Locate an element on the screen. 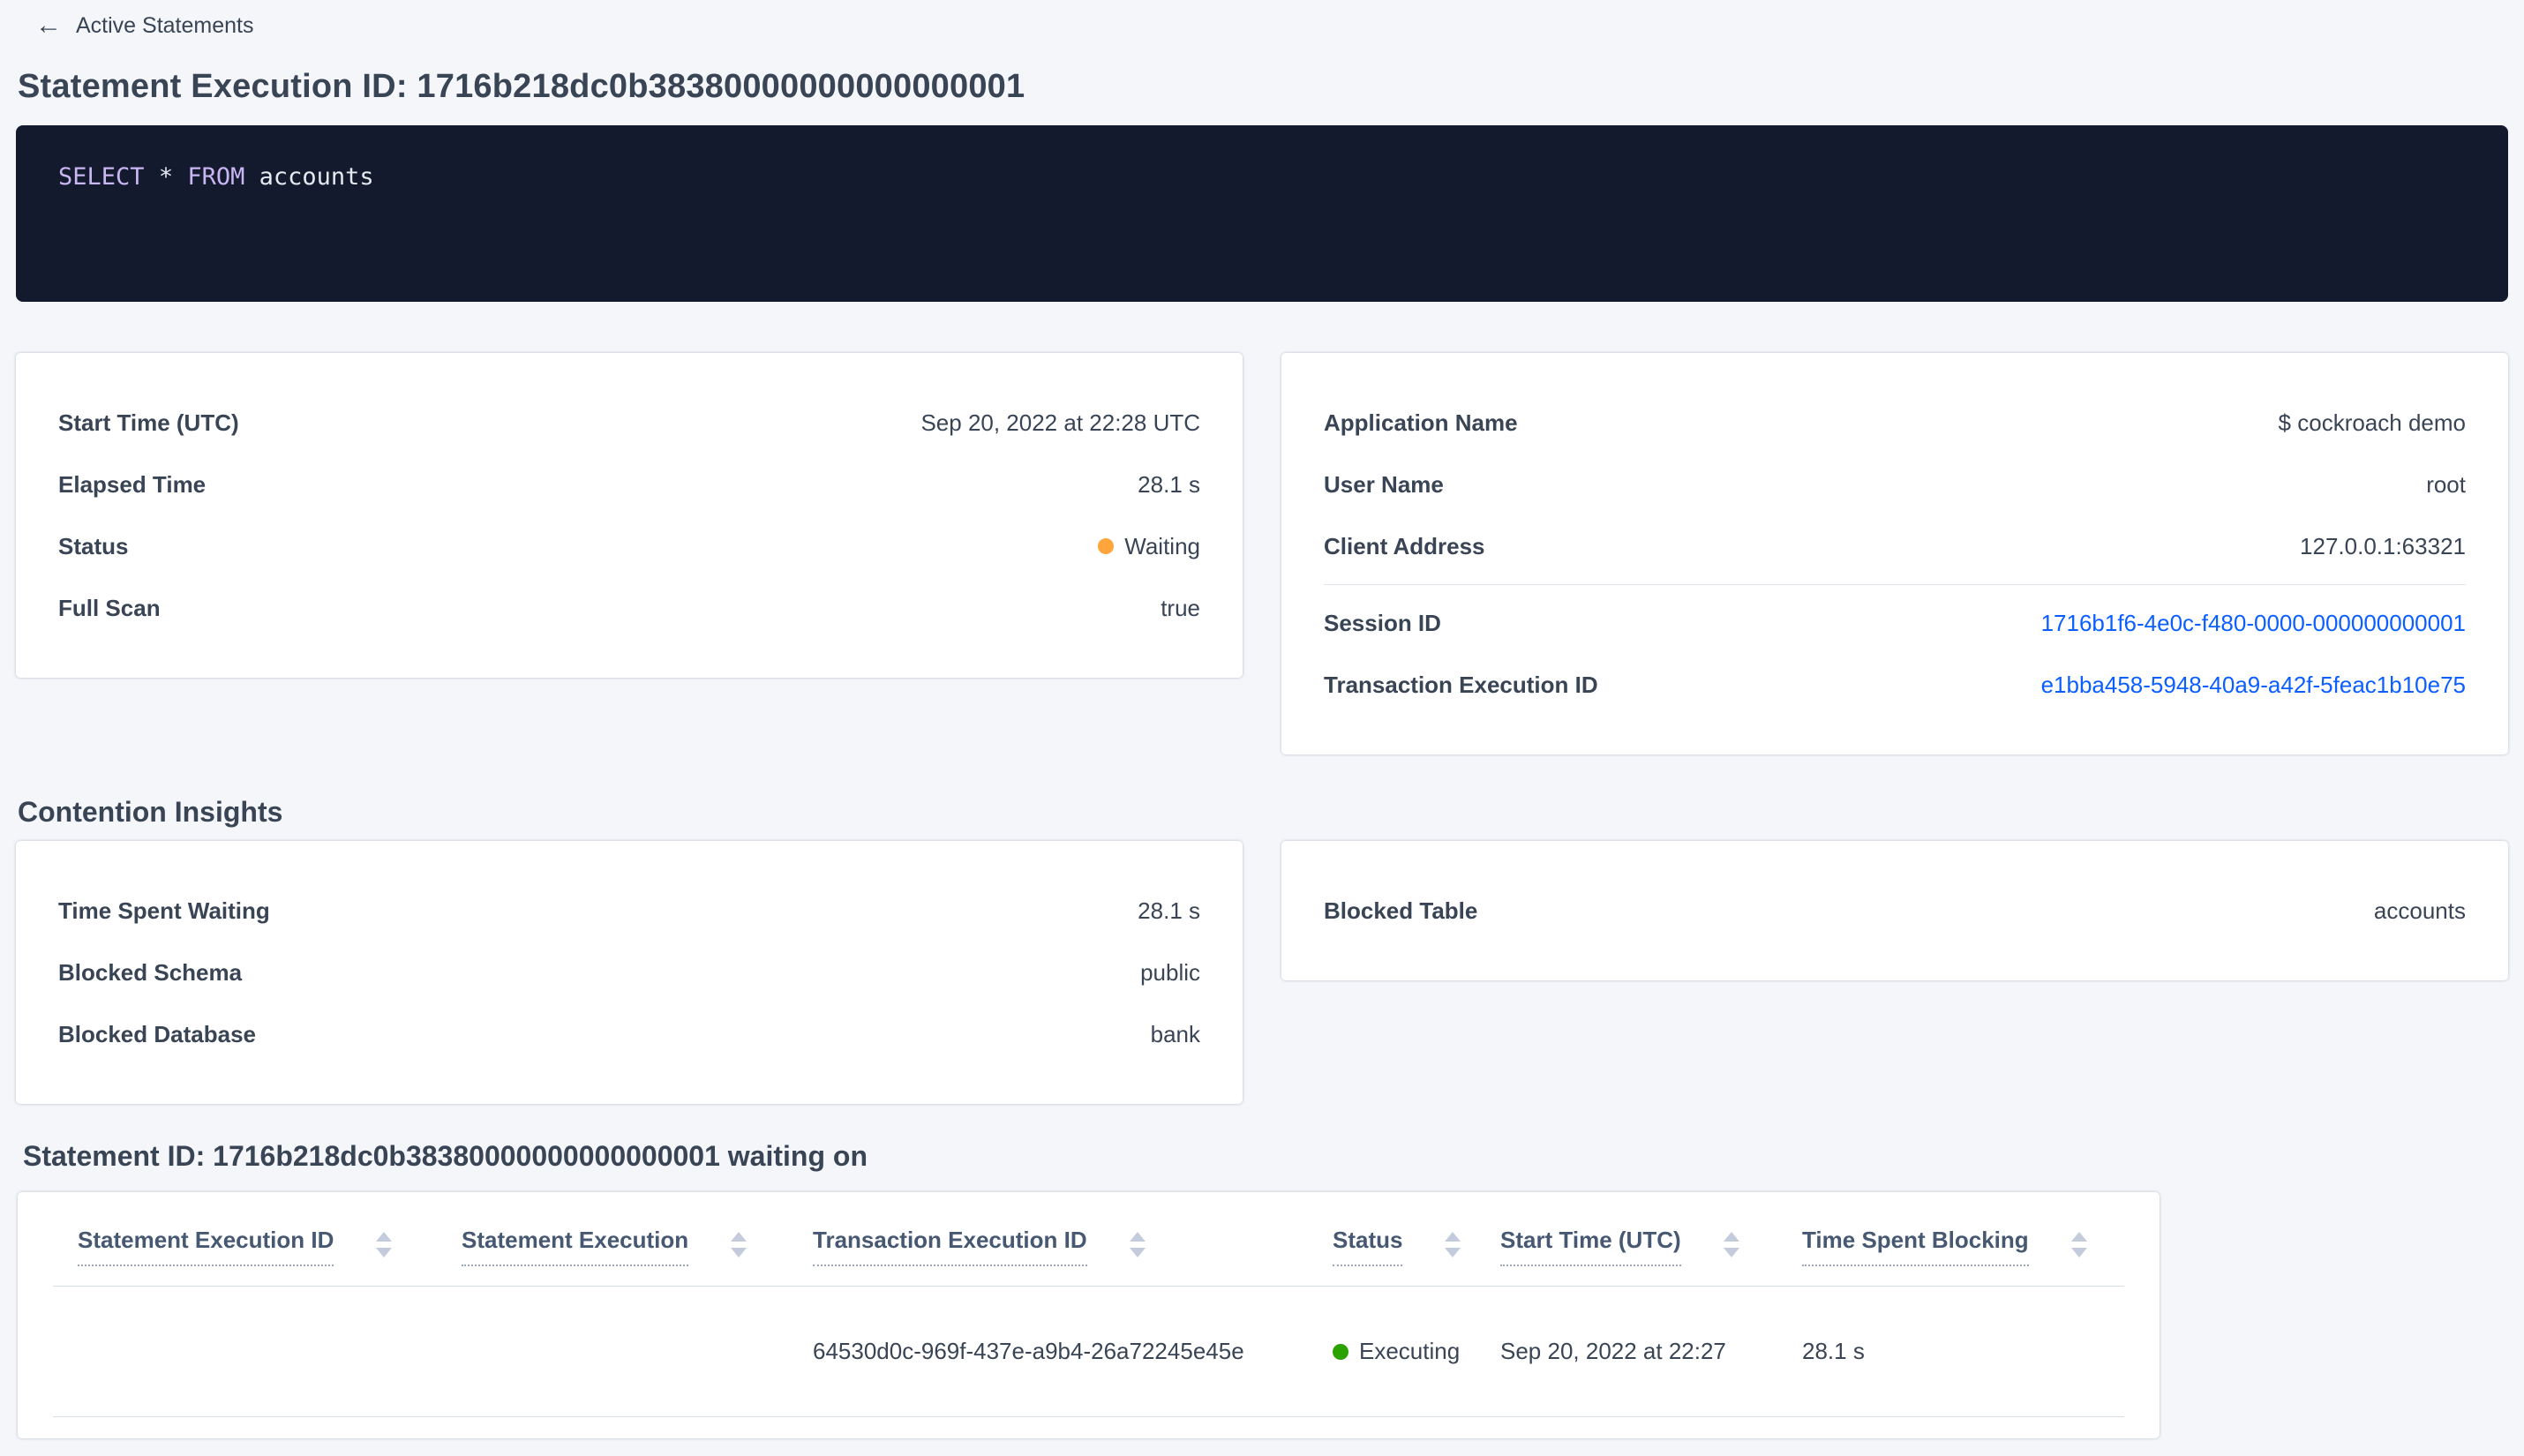  blocked-table-card: Blocked Table accounts is located at coordinates (1894, 910).